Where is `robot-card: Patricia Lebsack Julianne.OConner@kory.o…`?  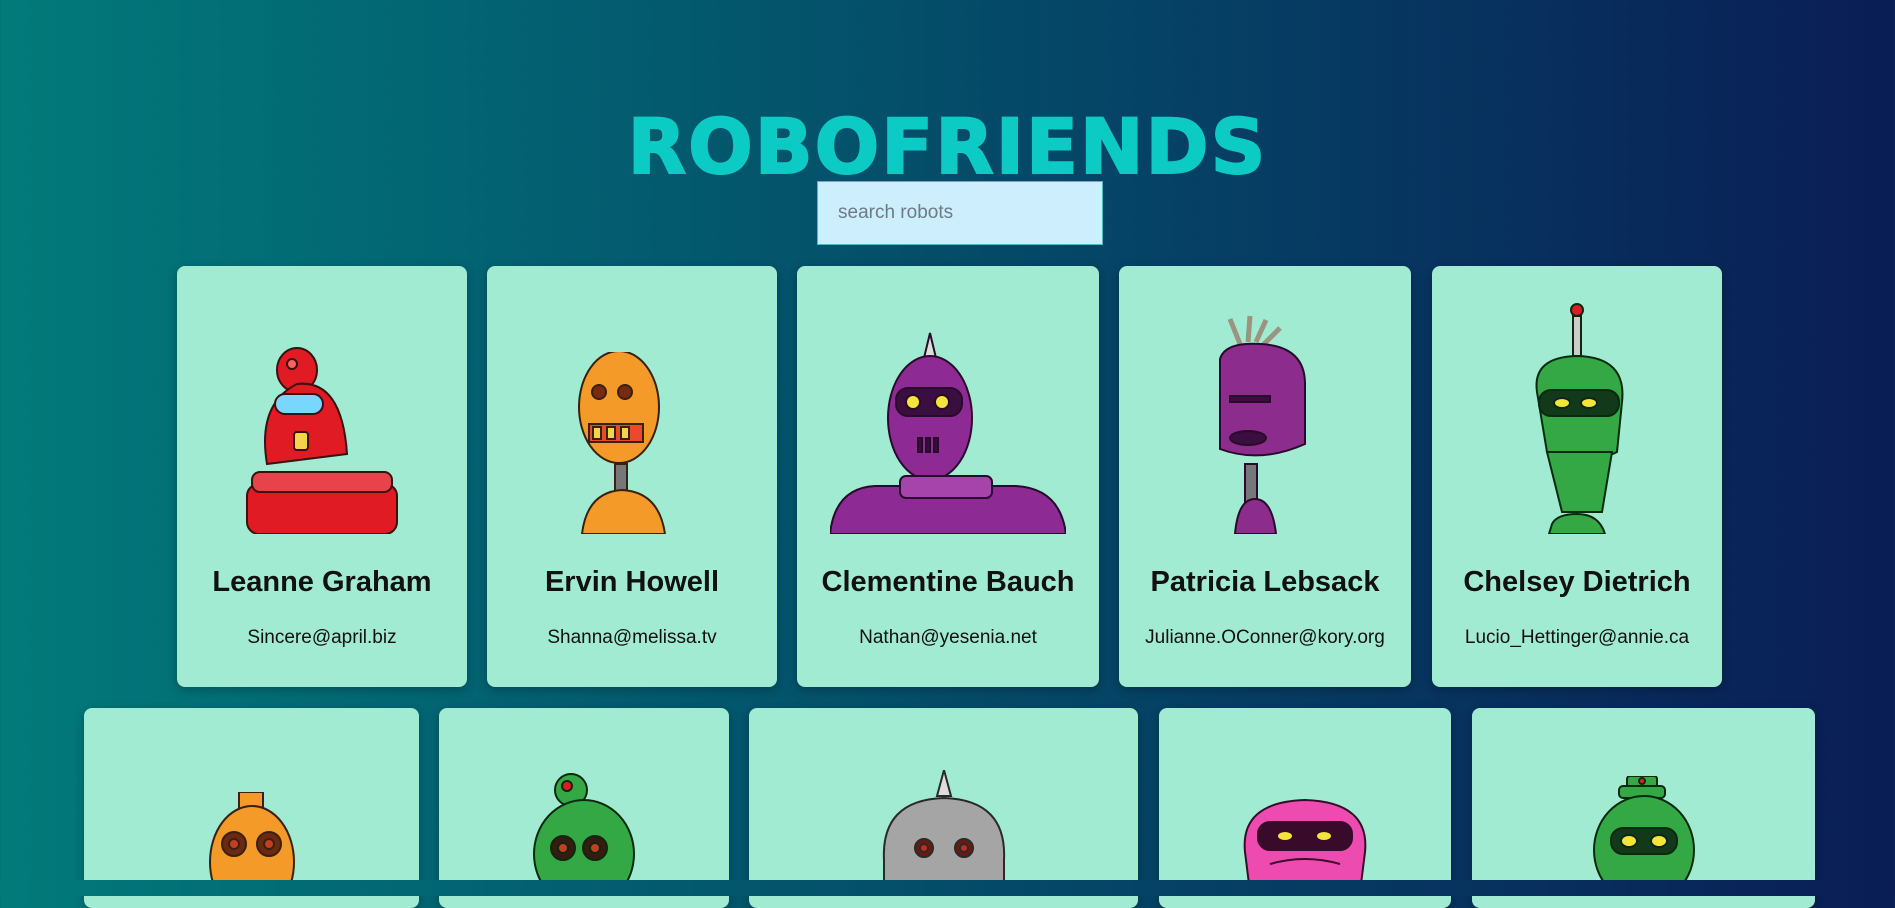 robot-card: Patricia Lebsack Julianne.OConner@kory.o… is located at coordinates (1265, 476).